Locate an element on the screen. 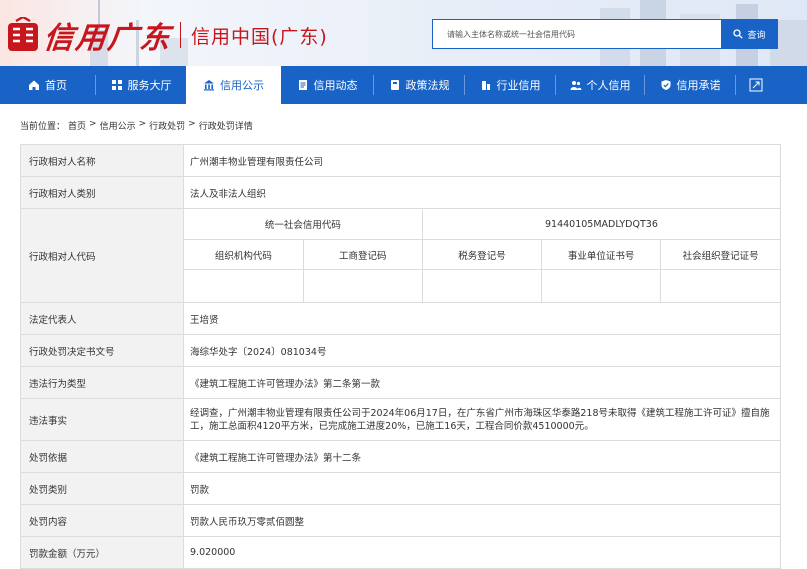  nav-item-industry-credit: 行业信用 is located at coordinates (510, 85).